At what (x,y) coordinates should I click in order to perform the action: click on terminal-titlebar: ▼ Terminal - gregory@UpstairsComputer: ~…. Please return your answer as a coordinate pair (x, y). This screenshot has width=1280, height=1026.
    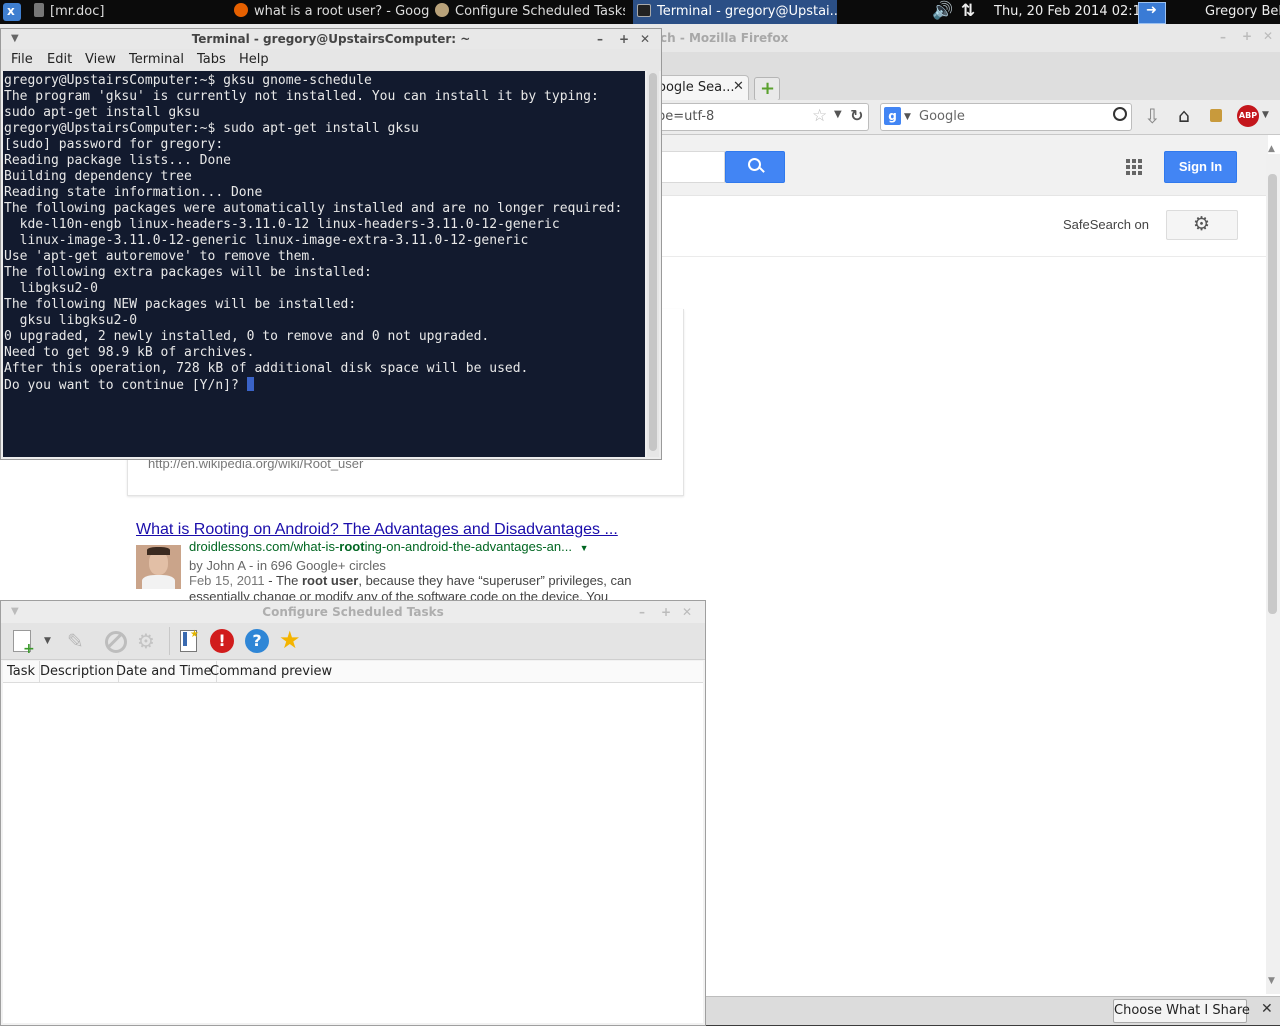
    Looking at the image, I should click on (331, 39).